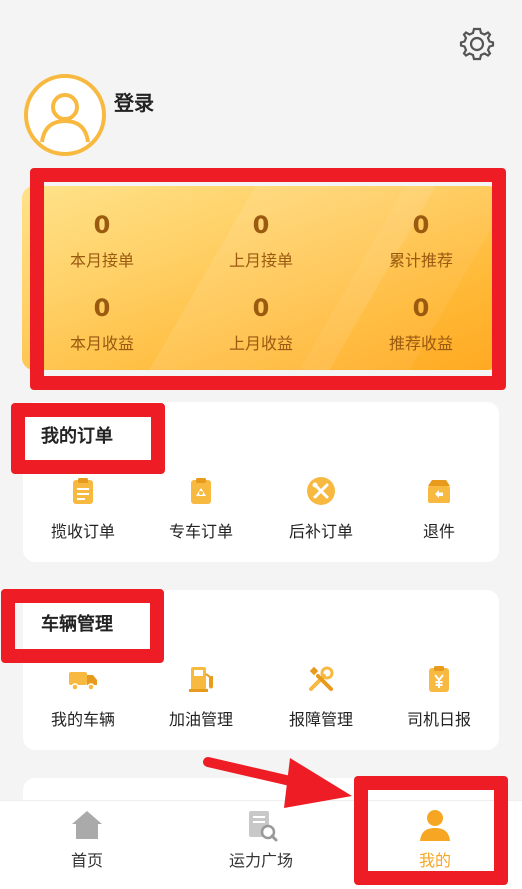 This screenshot has height=889, width=522. Describe the element at coordinates (83, 679) in the screenshot. I see `truck-icon` at that location.